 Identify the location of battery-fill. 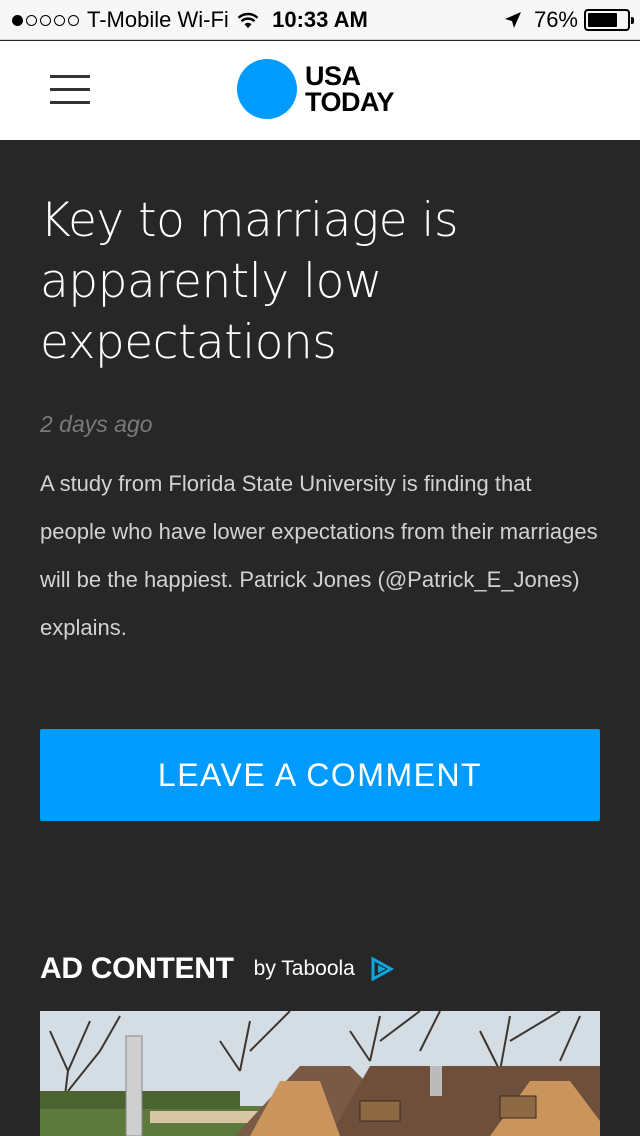
(602, 20).